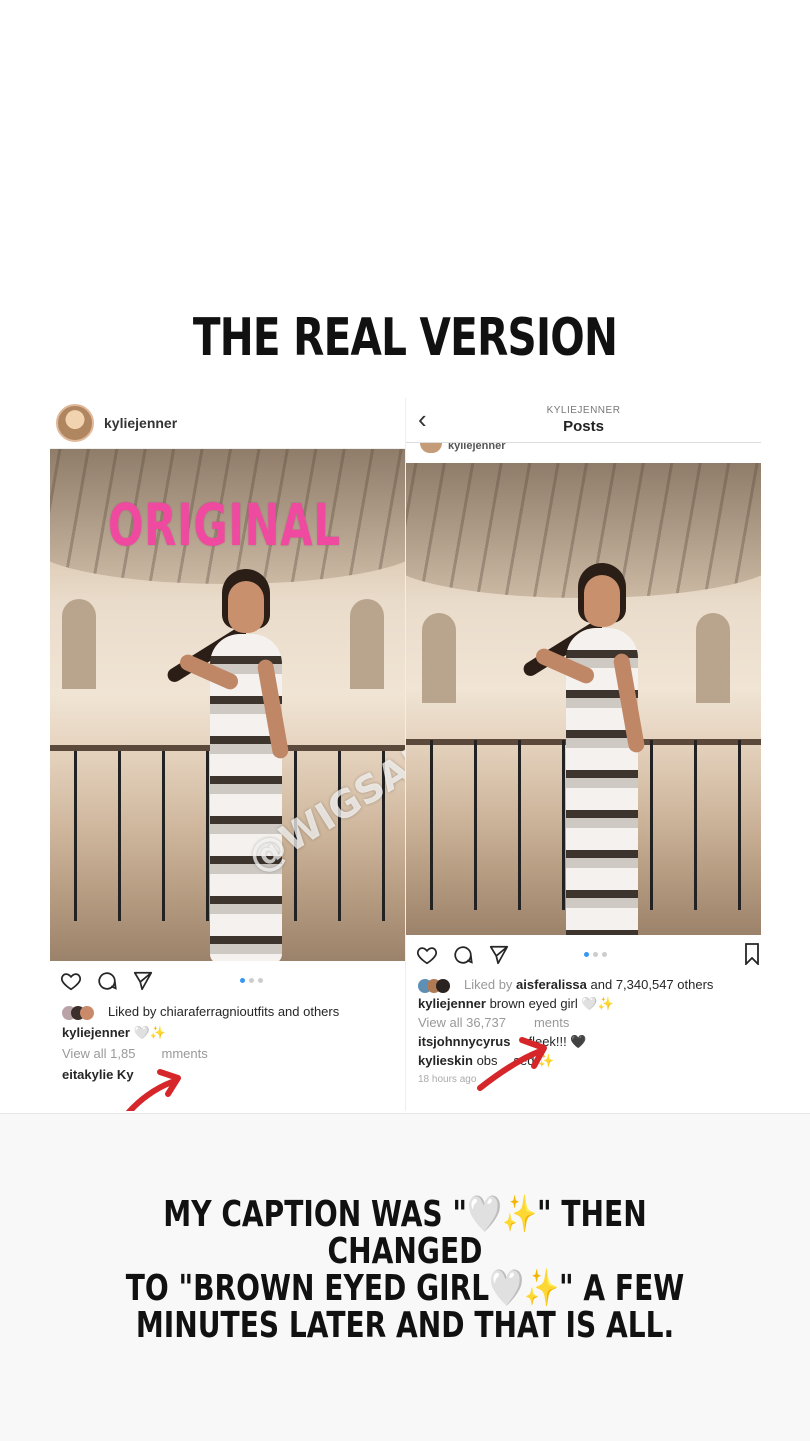  What do you see at coordinates (583, 453) in the screenshot?
I see `cutoff-post-header: kyliejenner` at bounding box center [583, 453].